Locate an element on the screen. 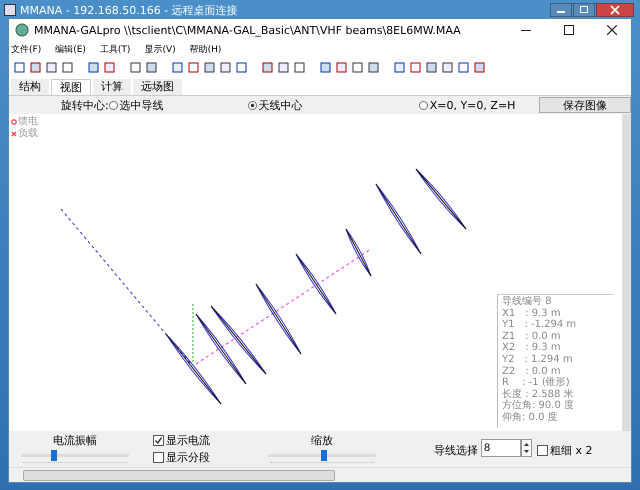 Image resolution: width=640 pixels, height=490 pixels. minimize-button is located at coordinates (561, 10).